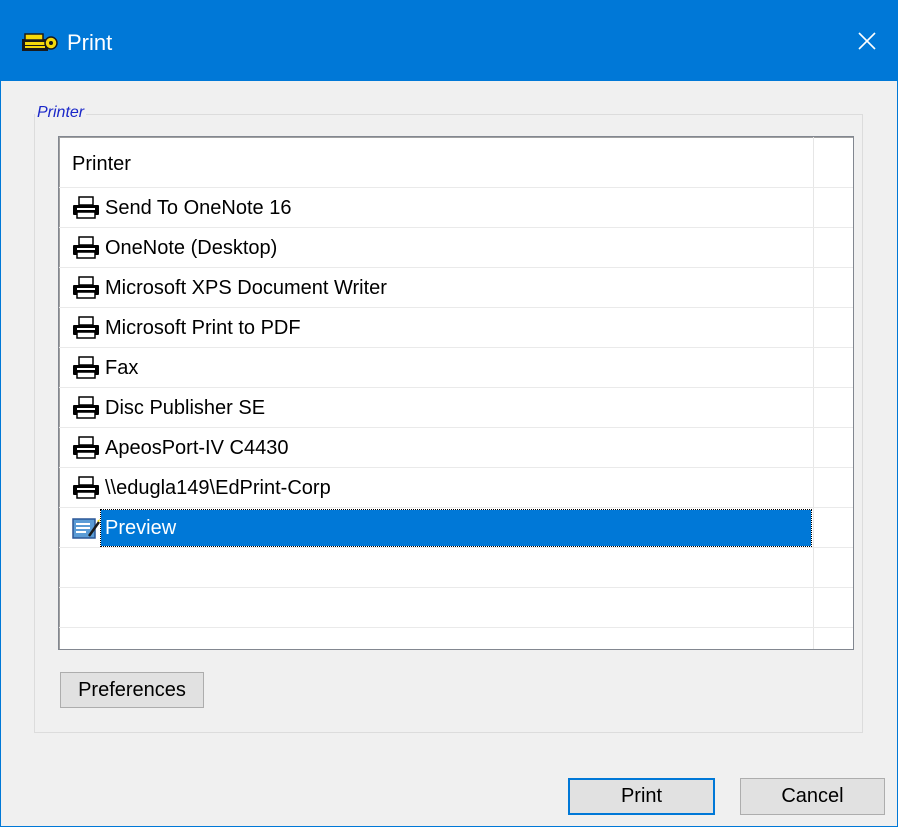 This screenshot has height=827, width=898. Describe the element at coordinates (218, 488) in the screenshot. I see `list-item-label: \\edugla149\EdPrint-Corp` at that location.